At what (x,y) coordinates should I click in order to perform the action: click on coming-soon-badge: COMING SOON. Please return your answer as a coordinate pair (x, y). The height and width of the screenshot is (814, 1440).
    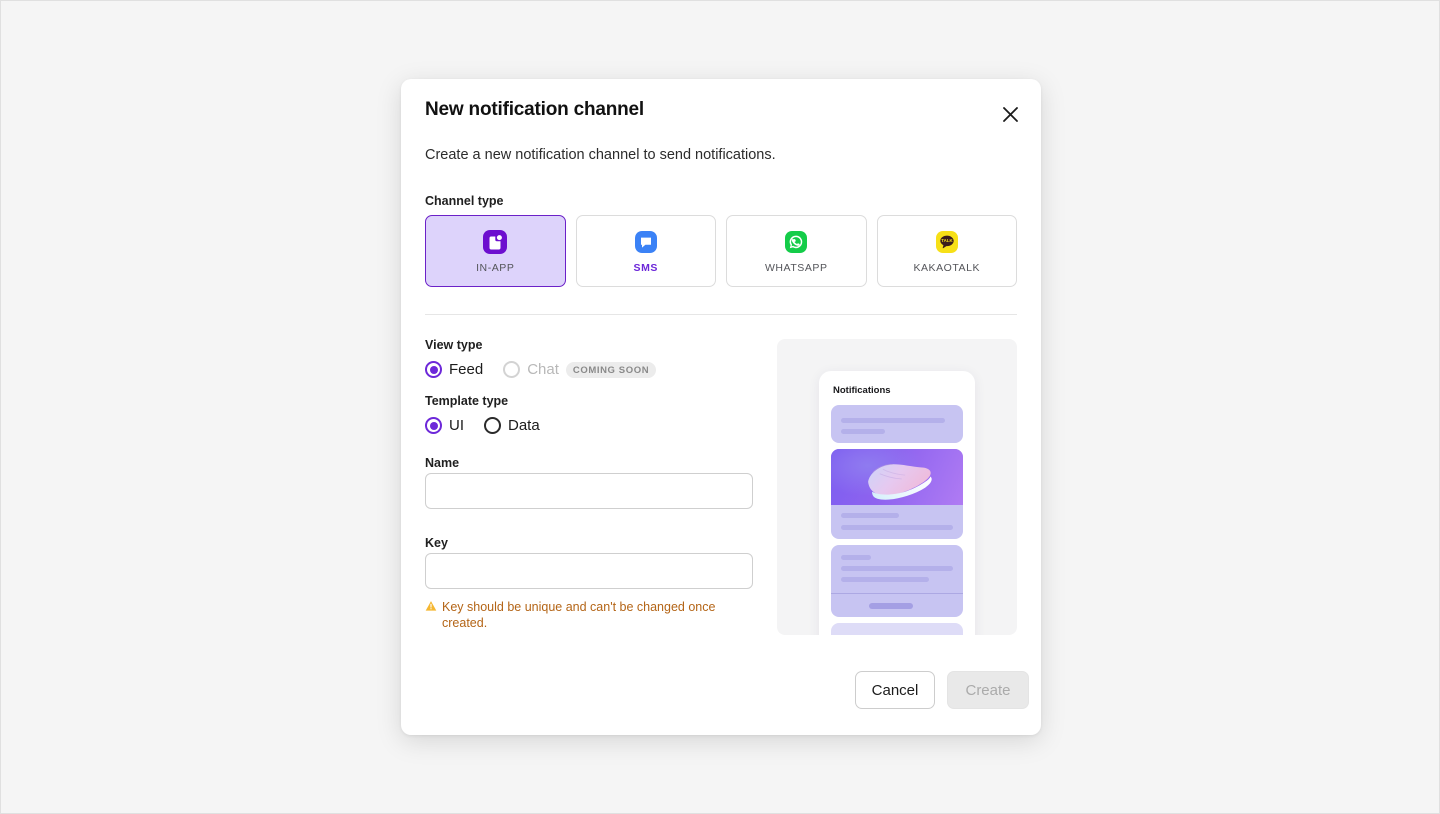
    Looking at the image, I should click on (611, 369).